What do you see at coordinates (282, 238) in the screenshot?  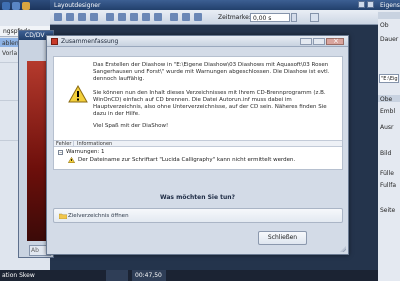 I see `close-dialog-button: Schließen` at bounding box center [282, 238].